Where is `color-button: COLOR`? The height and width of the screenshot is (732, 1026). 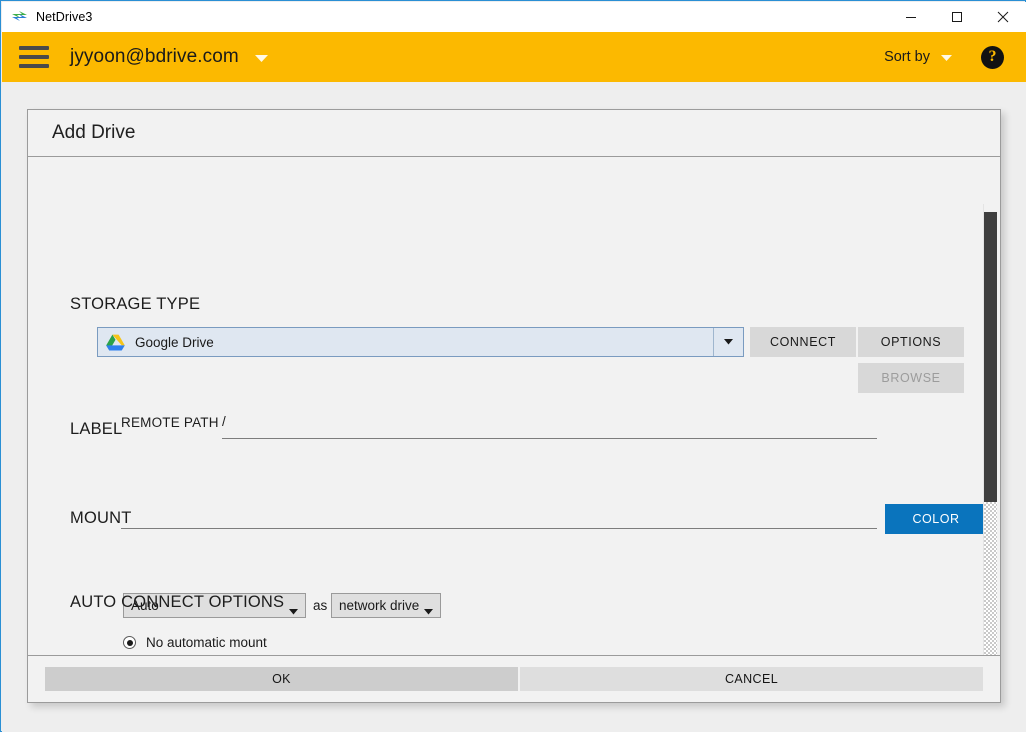 color-button: COLOR is located at coordinates (936, 519).